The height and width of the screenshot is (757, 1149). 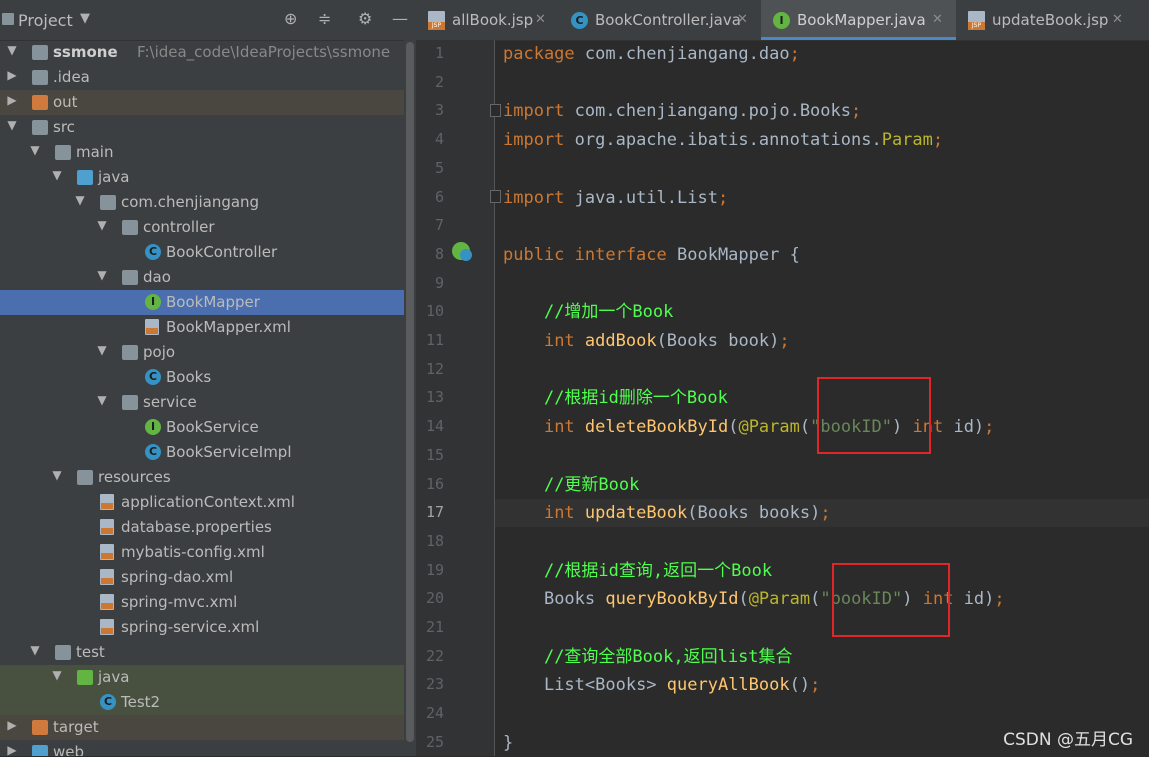 I want to click on tree-item-label: out, so click(x=65, y=102).